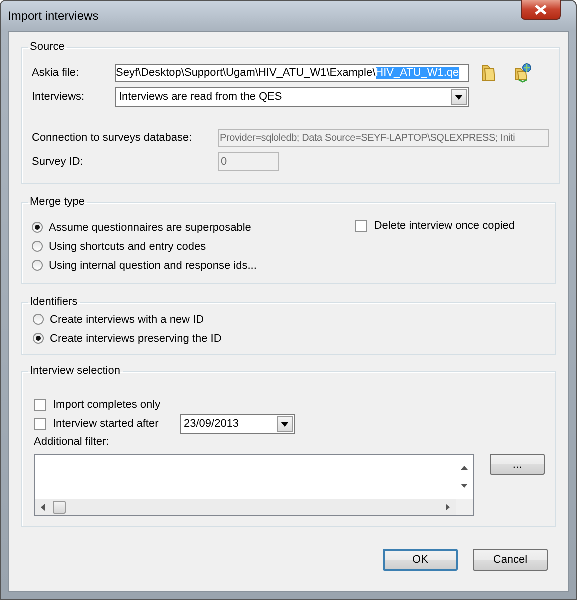  What do you see at coordinates (254, 485) in the screenshot?
I see `filter-field` at bounding box center [254, 485].